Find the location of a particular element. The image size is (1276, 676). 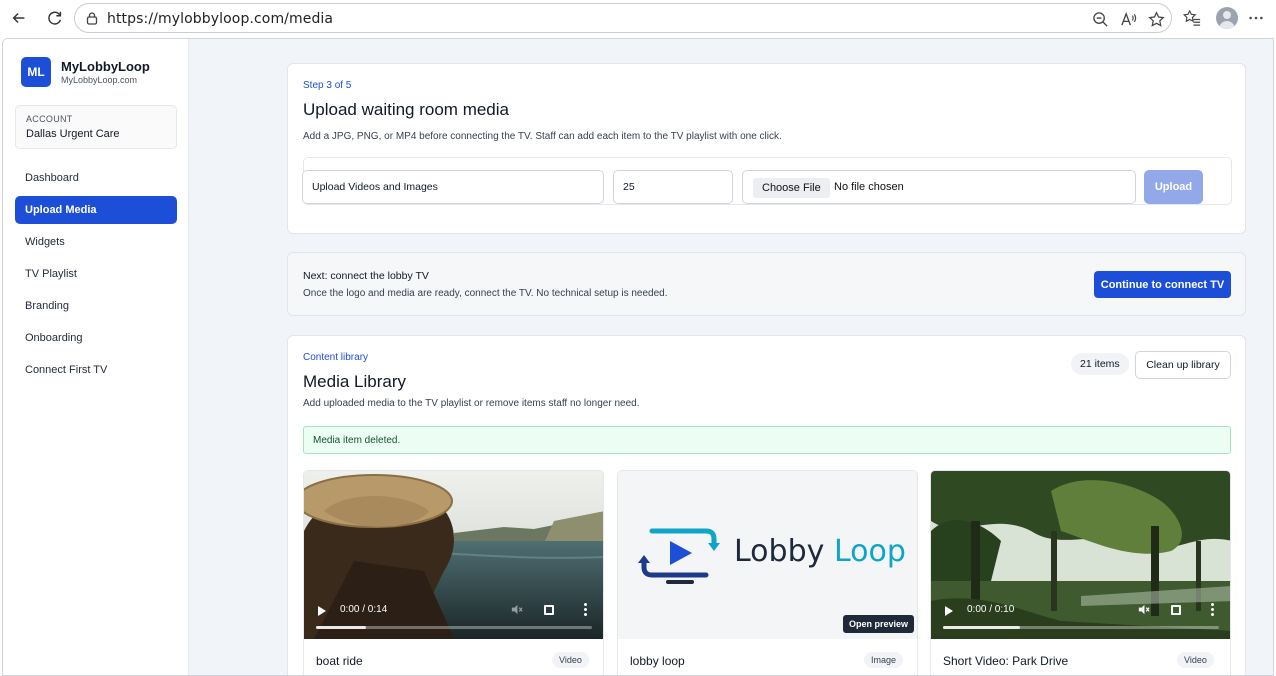

media-item-name: lobby loop is located at coordinates (657, 661).